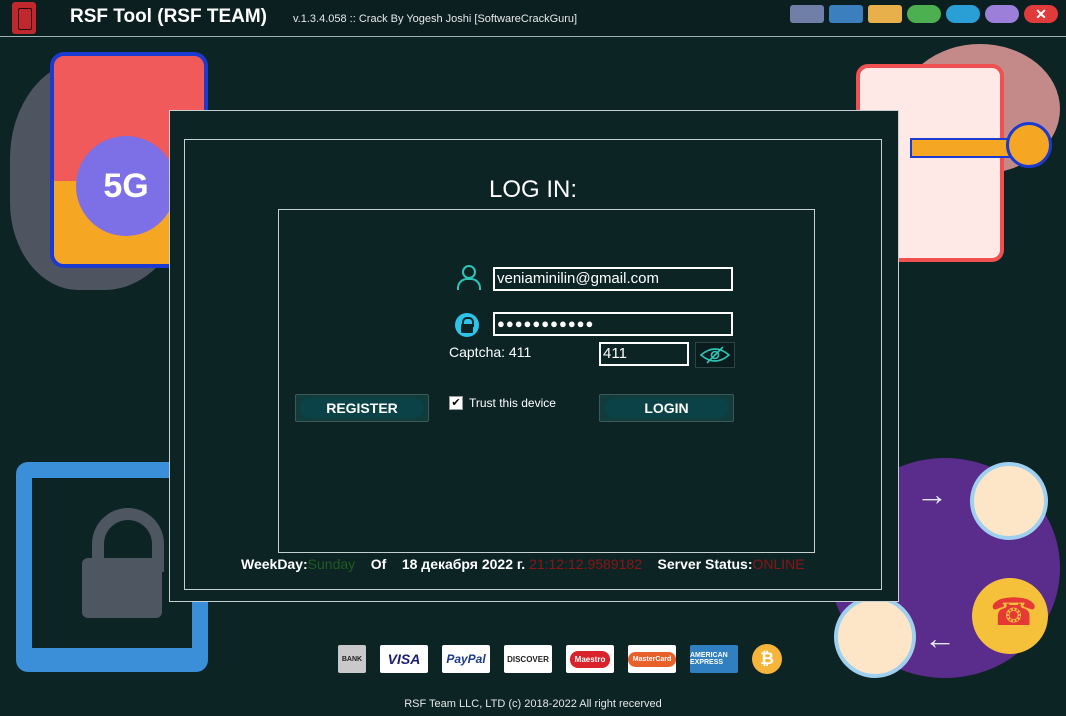  What do you see at coordinates (528, 659) in the screenshot?
I see `discover-logo: DISCOVER` at bounding box center [528, 659].